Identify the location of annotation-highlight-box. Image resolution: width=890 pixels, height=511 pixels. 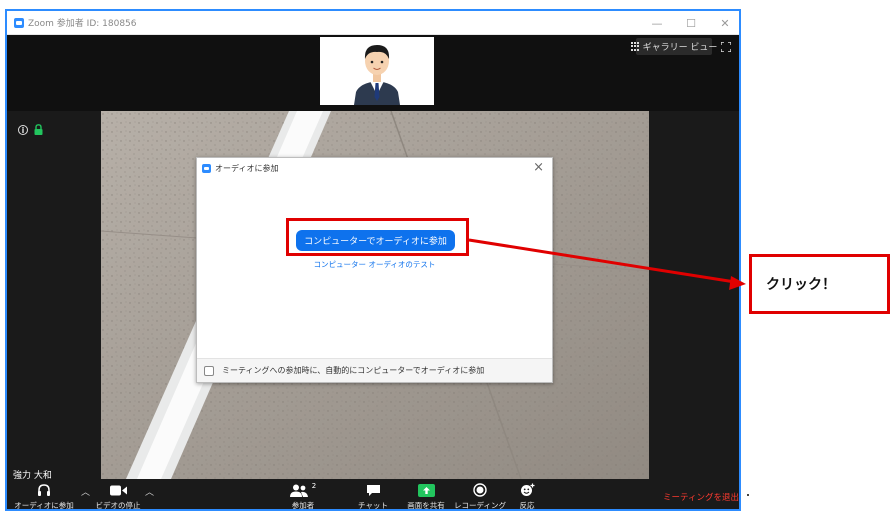
(377, 237).